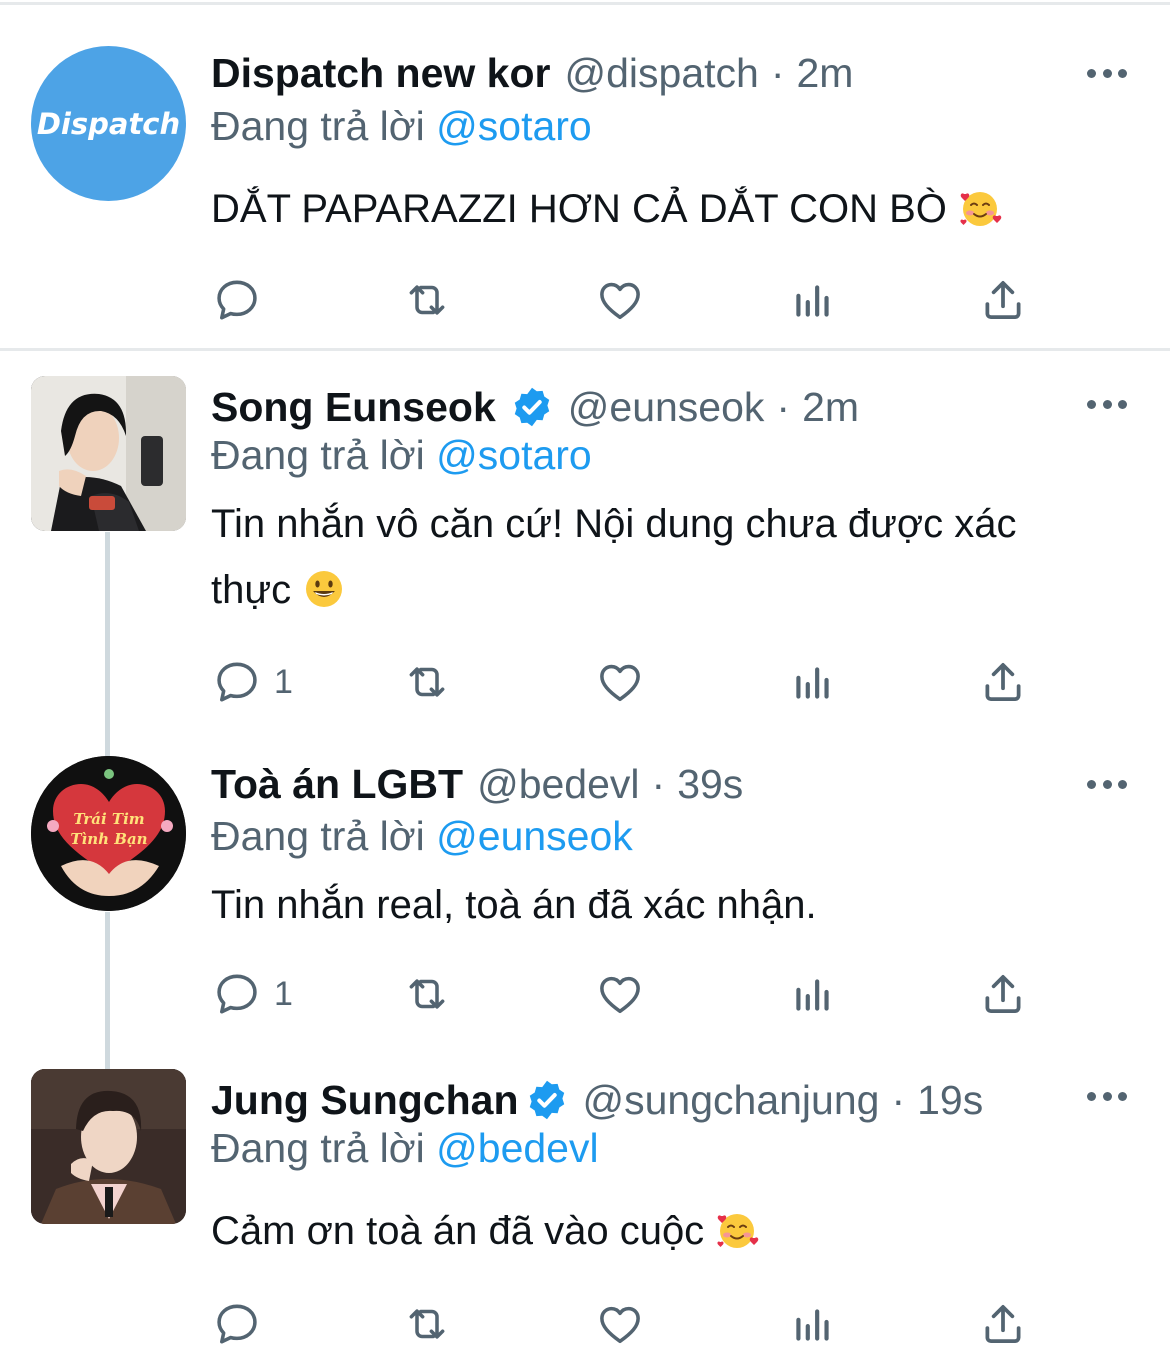  I want to click on avatar-dispatch: Dispatch, so click(108, 123).